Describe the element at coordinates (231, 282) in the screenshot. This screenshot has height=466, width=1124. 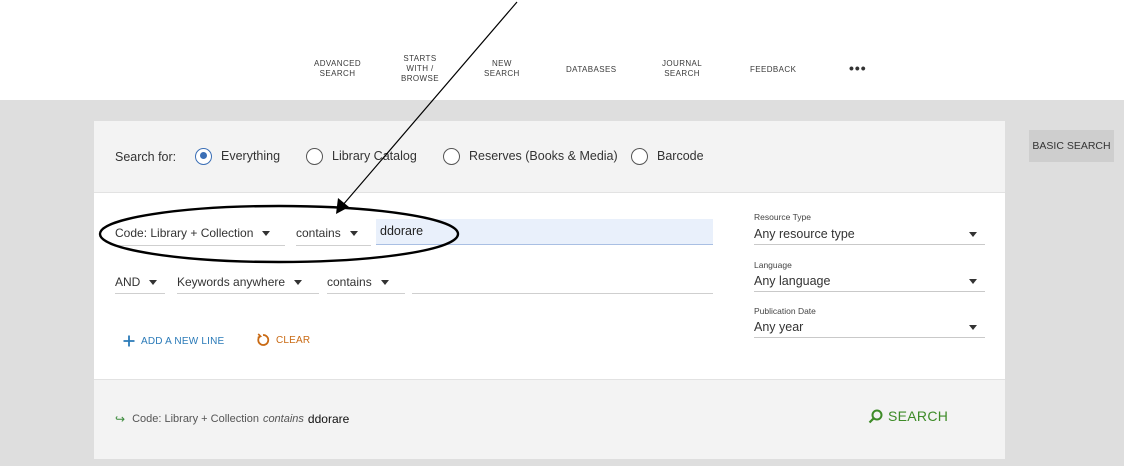
I see `row2-field-value: Keywords anywhere` at that location.